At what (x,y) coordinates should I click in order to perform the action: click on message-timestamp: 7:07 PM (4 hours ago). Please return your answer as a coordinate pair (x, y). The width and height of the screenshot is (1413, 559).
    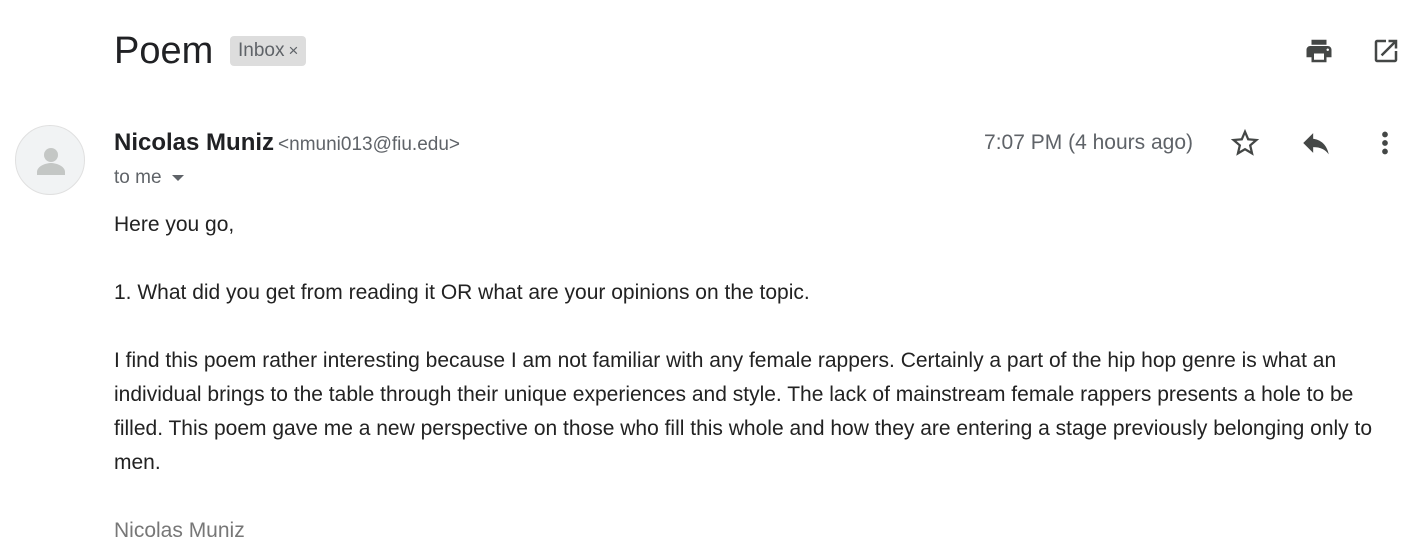
    Looking at the image, I should click on (1088, 142).